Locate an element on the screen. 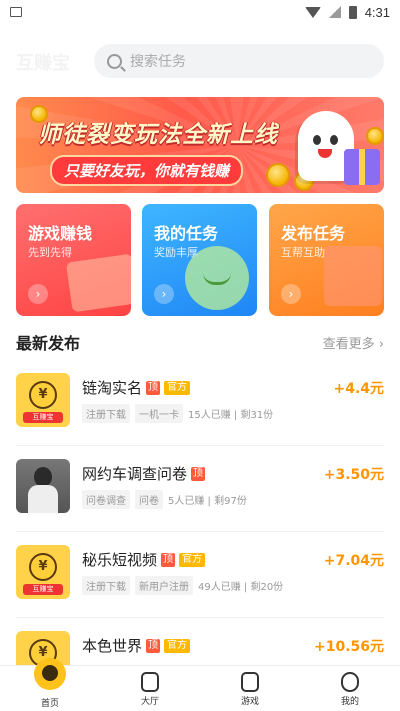 The image size is (400, 711). task-stats: 5人已赚 | 剩97份 is located at coordinates (207, 501).